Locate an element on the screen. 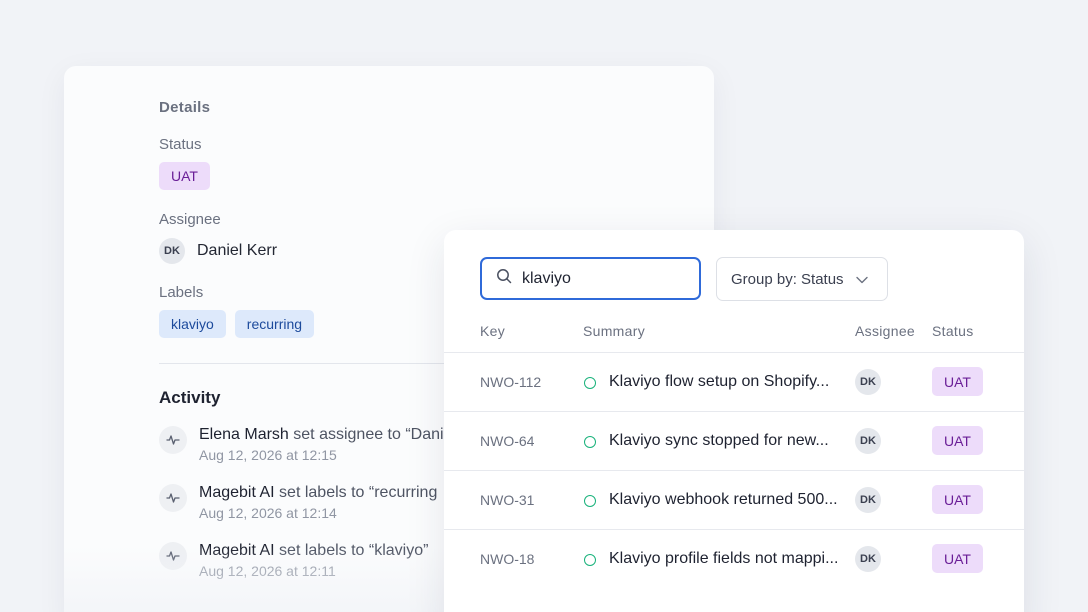  column-header-key: Key is located at coordinates (492, 331).